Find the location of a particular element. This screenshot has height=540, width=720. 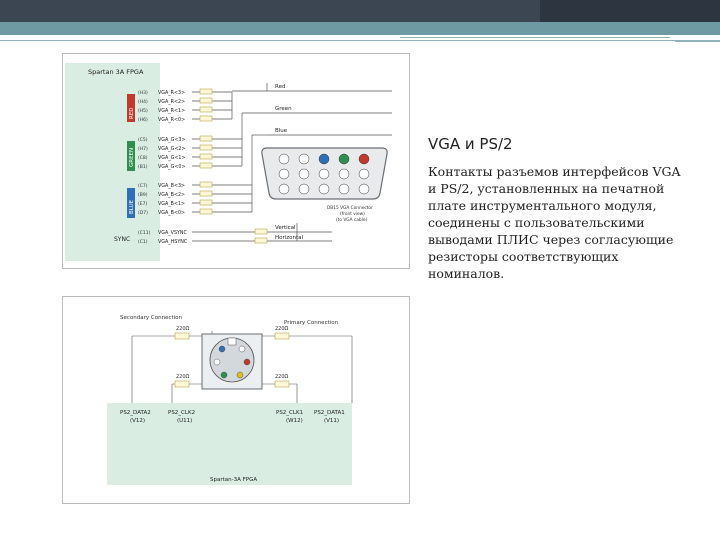

pin-label: (B1) is located at coordinates (143, 167).